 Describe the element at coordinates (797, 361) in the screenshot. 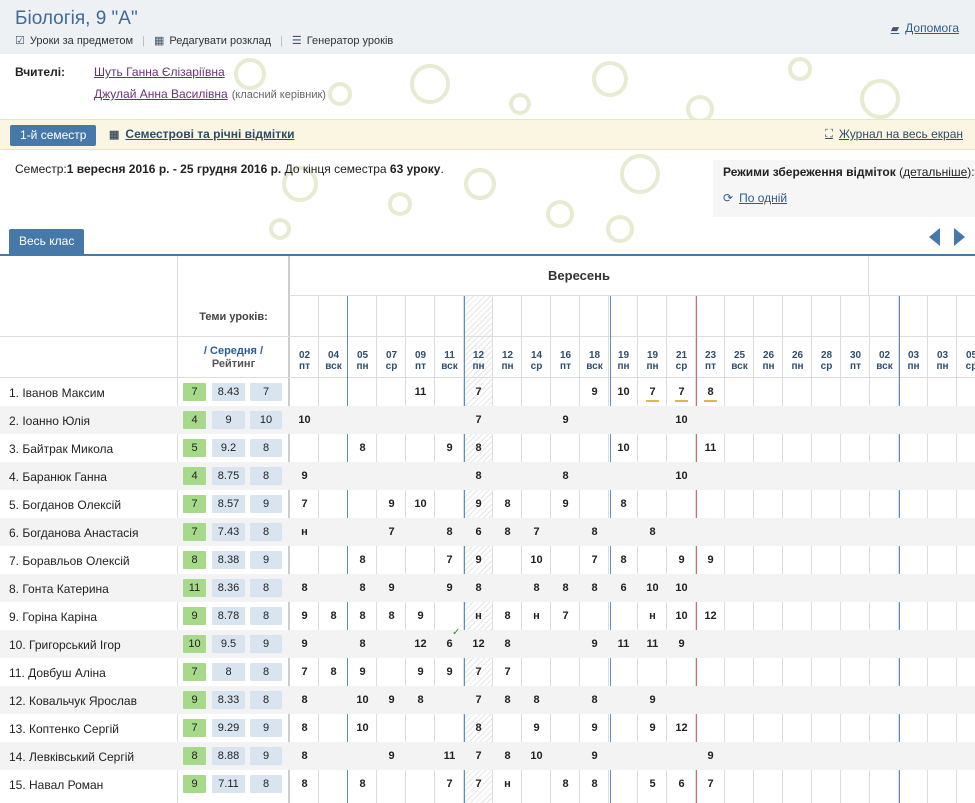

I see `date-header: 26 пн` at that location.